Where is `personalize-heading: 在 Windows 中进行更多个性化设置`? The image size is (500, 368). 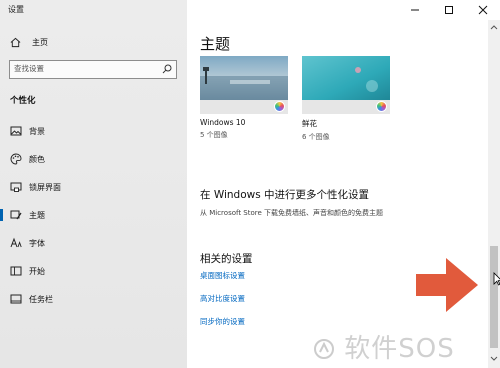 personalize-heading: 在 Windows 中进行更多个性化设置 is located at coordinates (285, 195).